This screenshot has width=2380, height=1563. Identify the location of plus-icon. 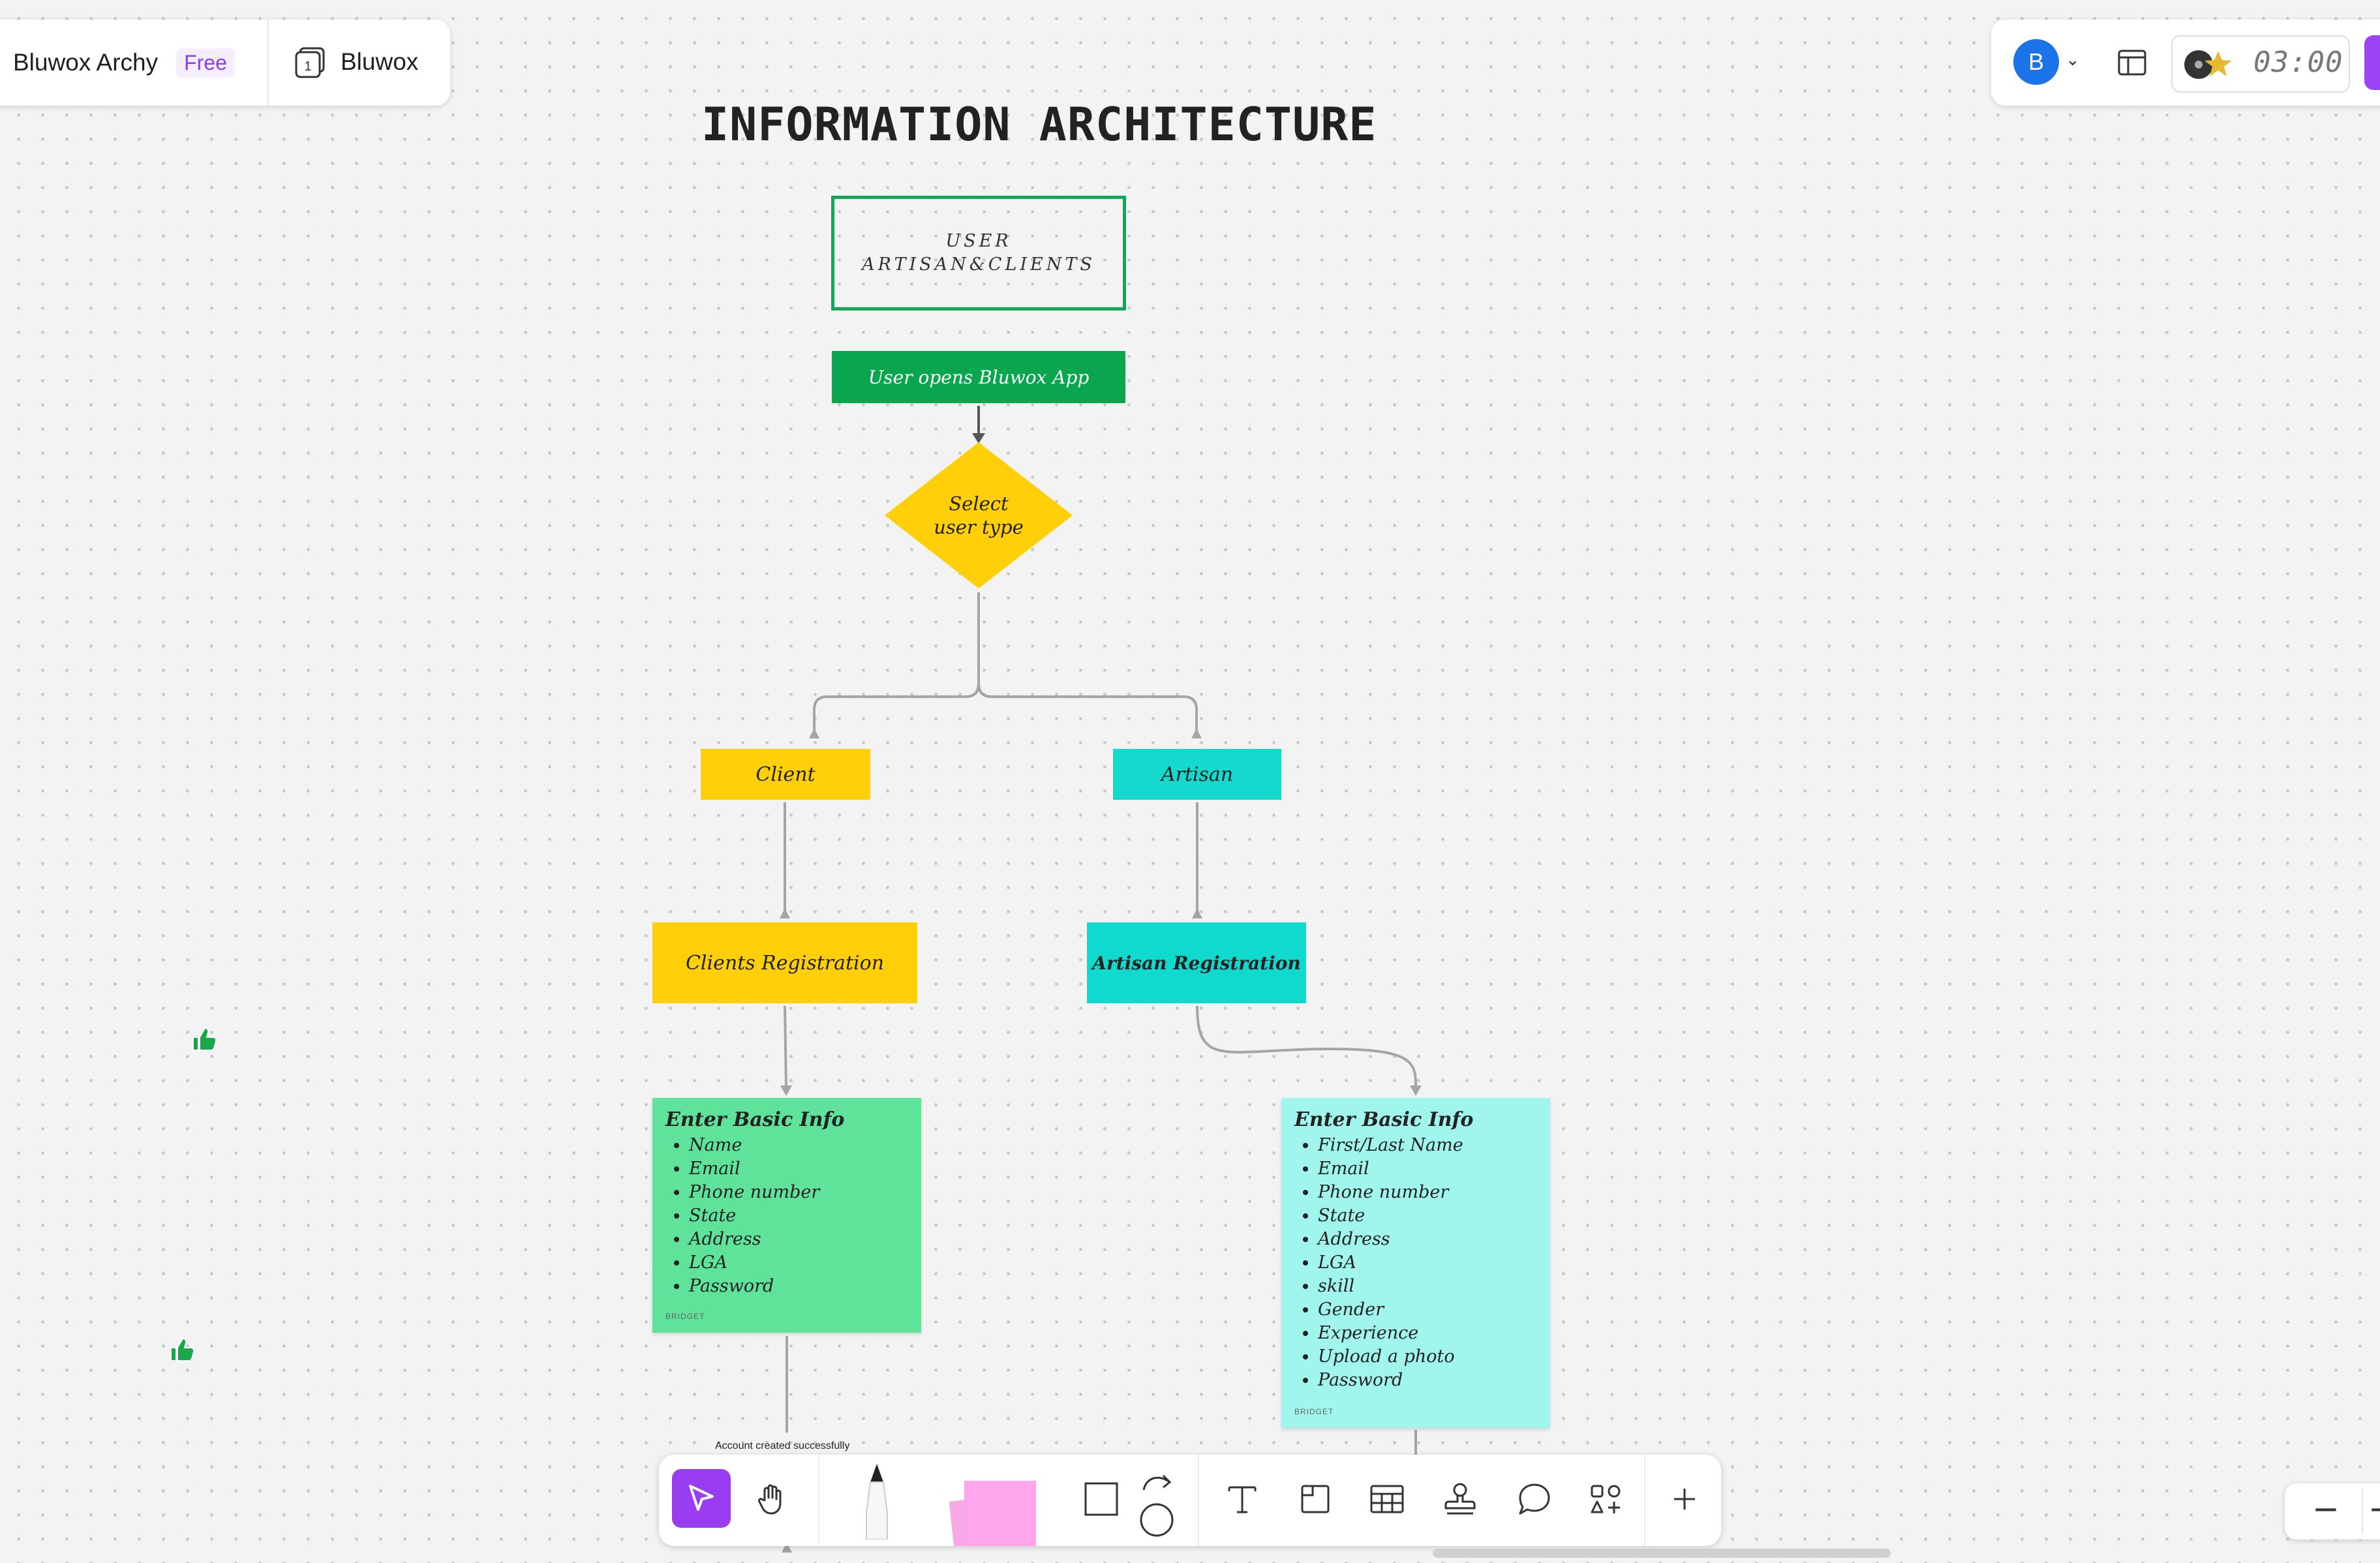
(1685, 1499).